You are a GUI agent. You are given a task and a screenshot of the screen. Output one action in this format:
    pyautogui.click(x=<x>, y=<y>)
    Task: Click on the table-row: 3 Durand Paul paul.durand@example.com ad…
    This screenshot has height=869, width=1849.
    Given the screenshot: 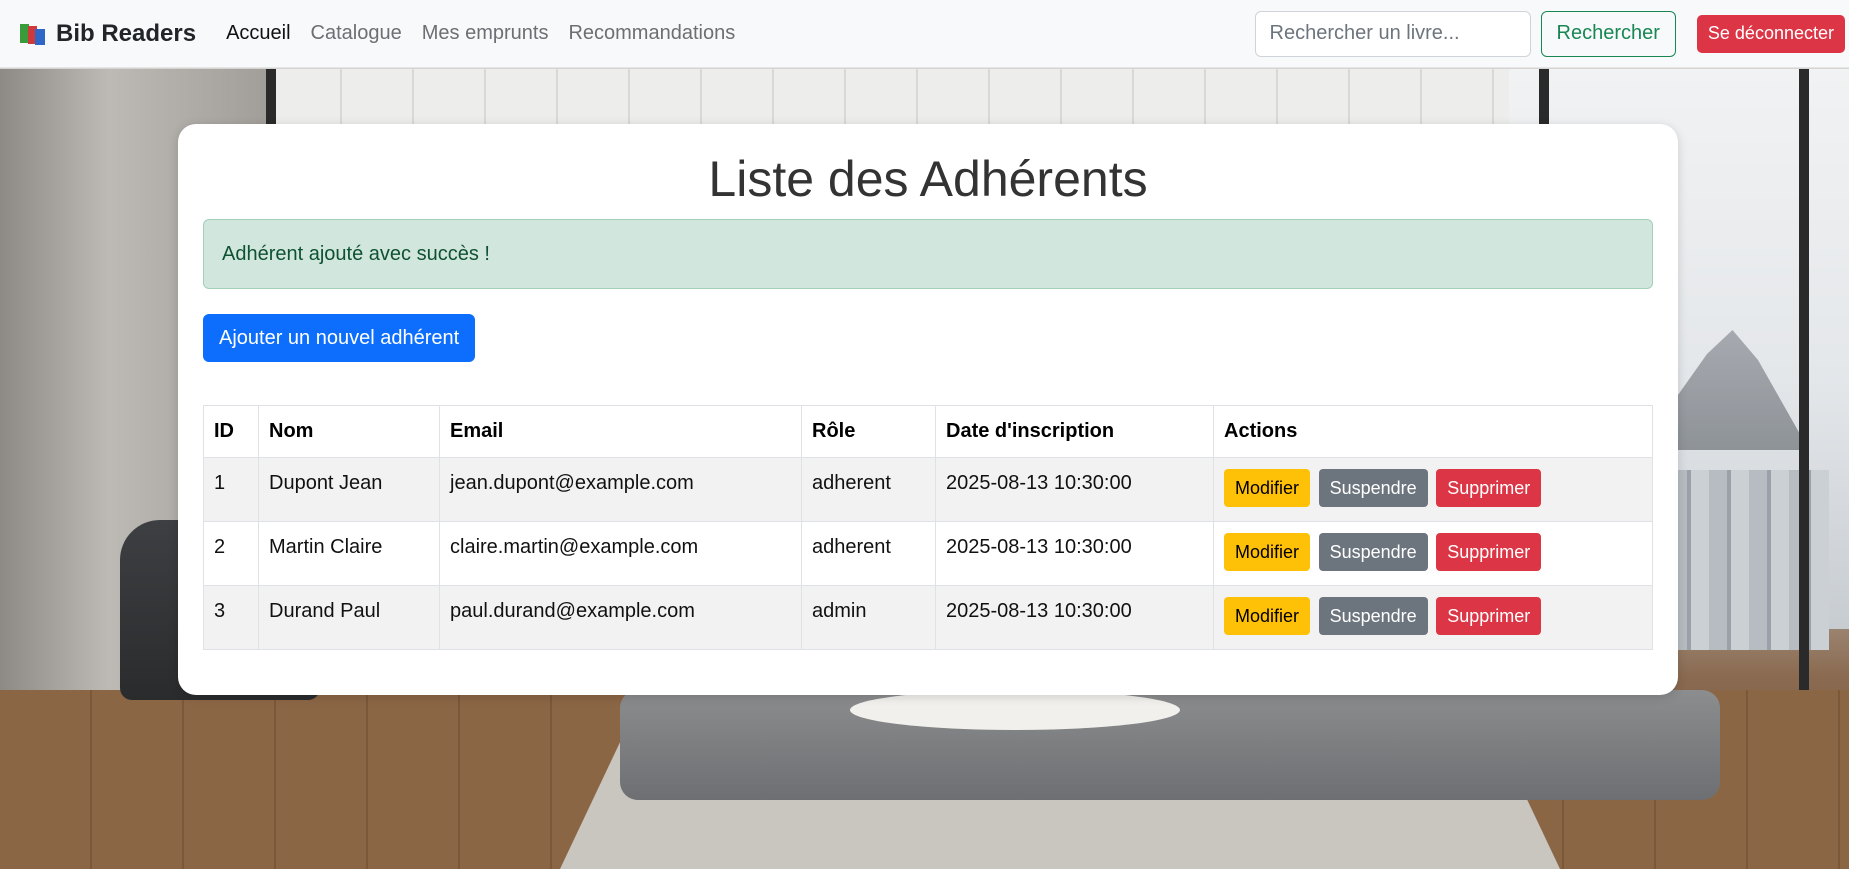 What is the action you would take?
    pyautogui.click(x=928, y=617)
    